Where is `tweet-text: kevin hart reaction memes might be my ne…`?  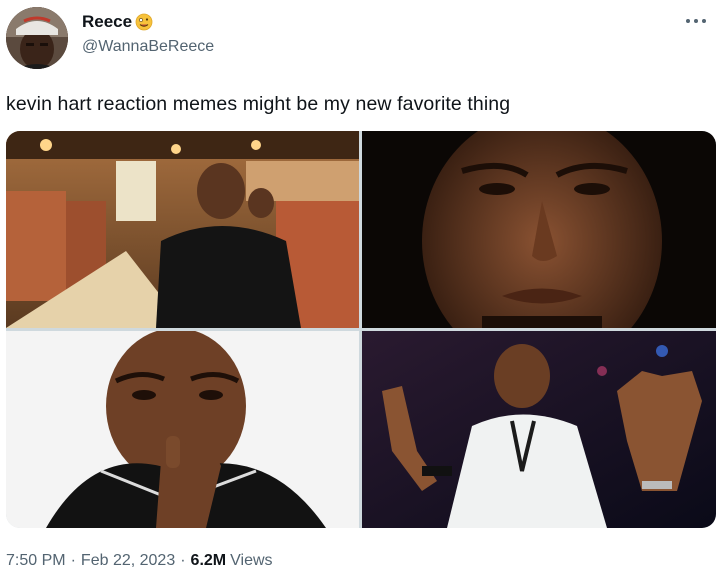
tweet-text: kevin hart reaction memes might be my ne… is located at coordinates (258, 104).